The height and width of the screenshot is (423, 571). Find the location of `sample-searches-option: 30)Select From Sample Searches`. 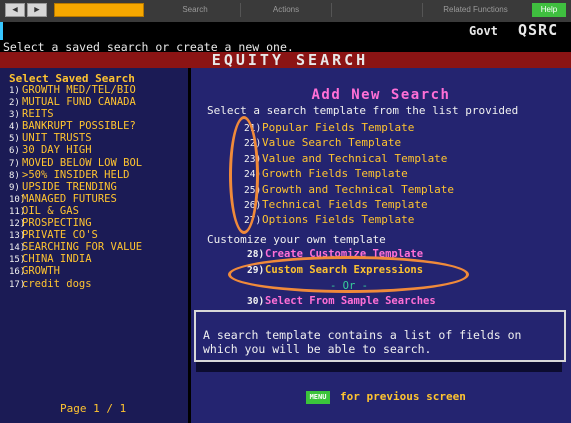

sample-searches-option: 30)Select From Sample Searches is located at coordinates (341, 301).